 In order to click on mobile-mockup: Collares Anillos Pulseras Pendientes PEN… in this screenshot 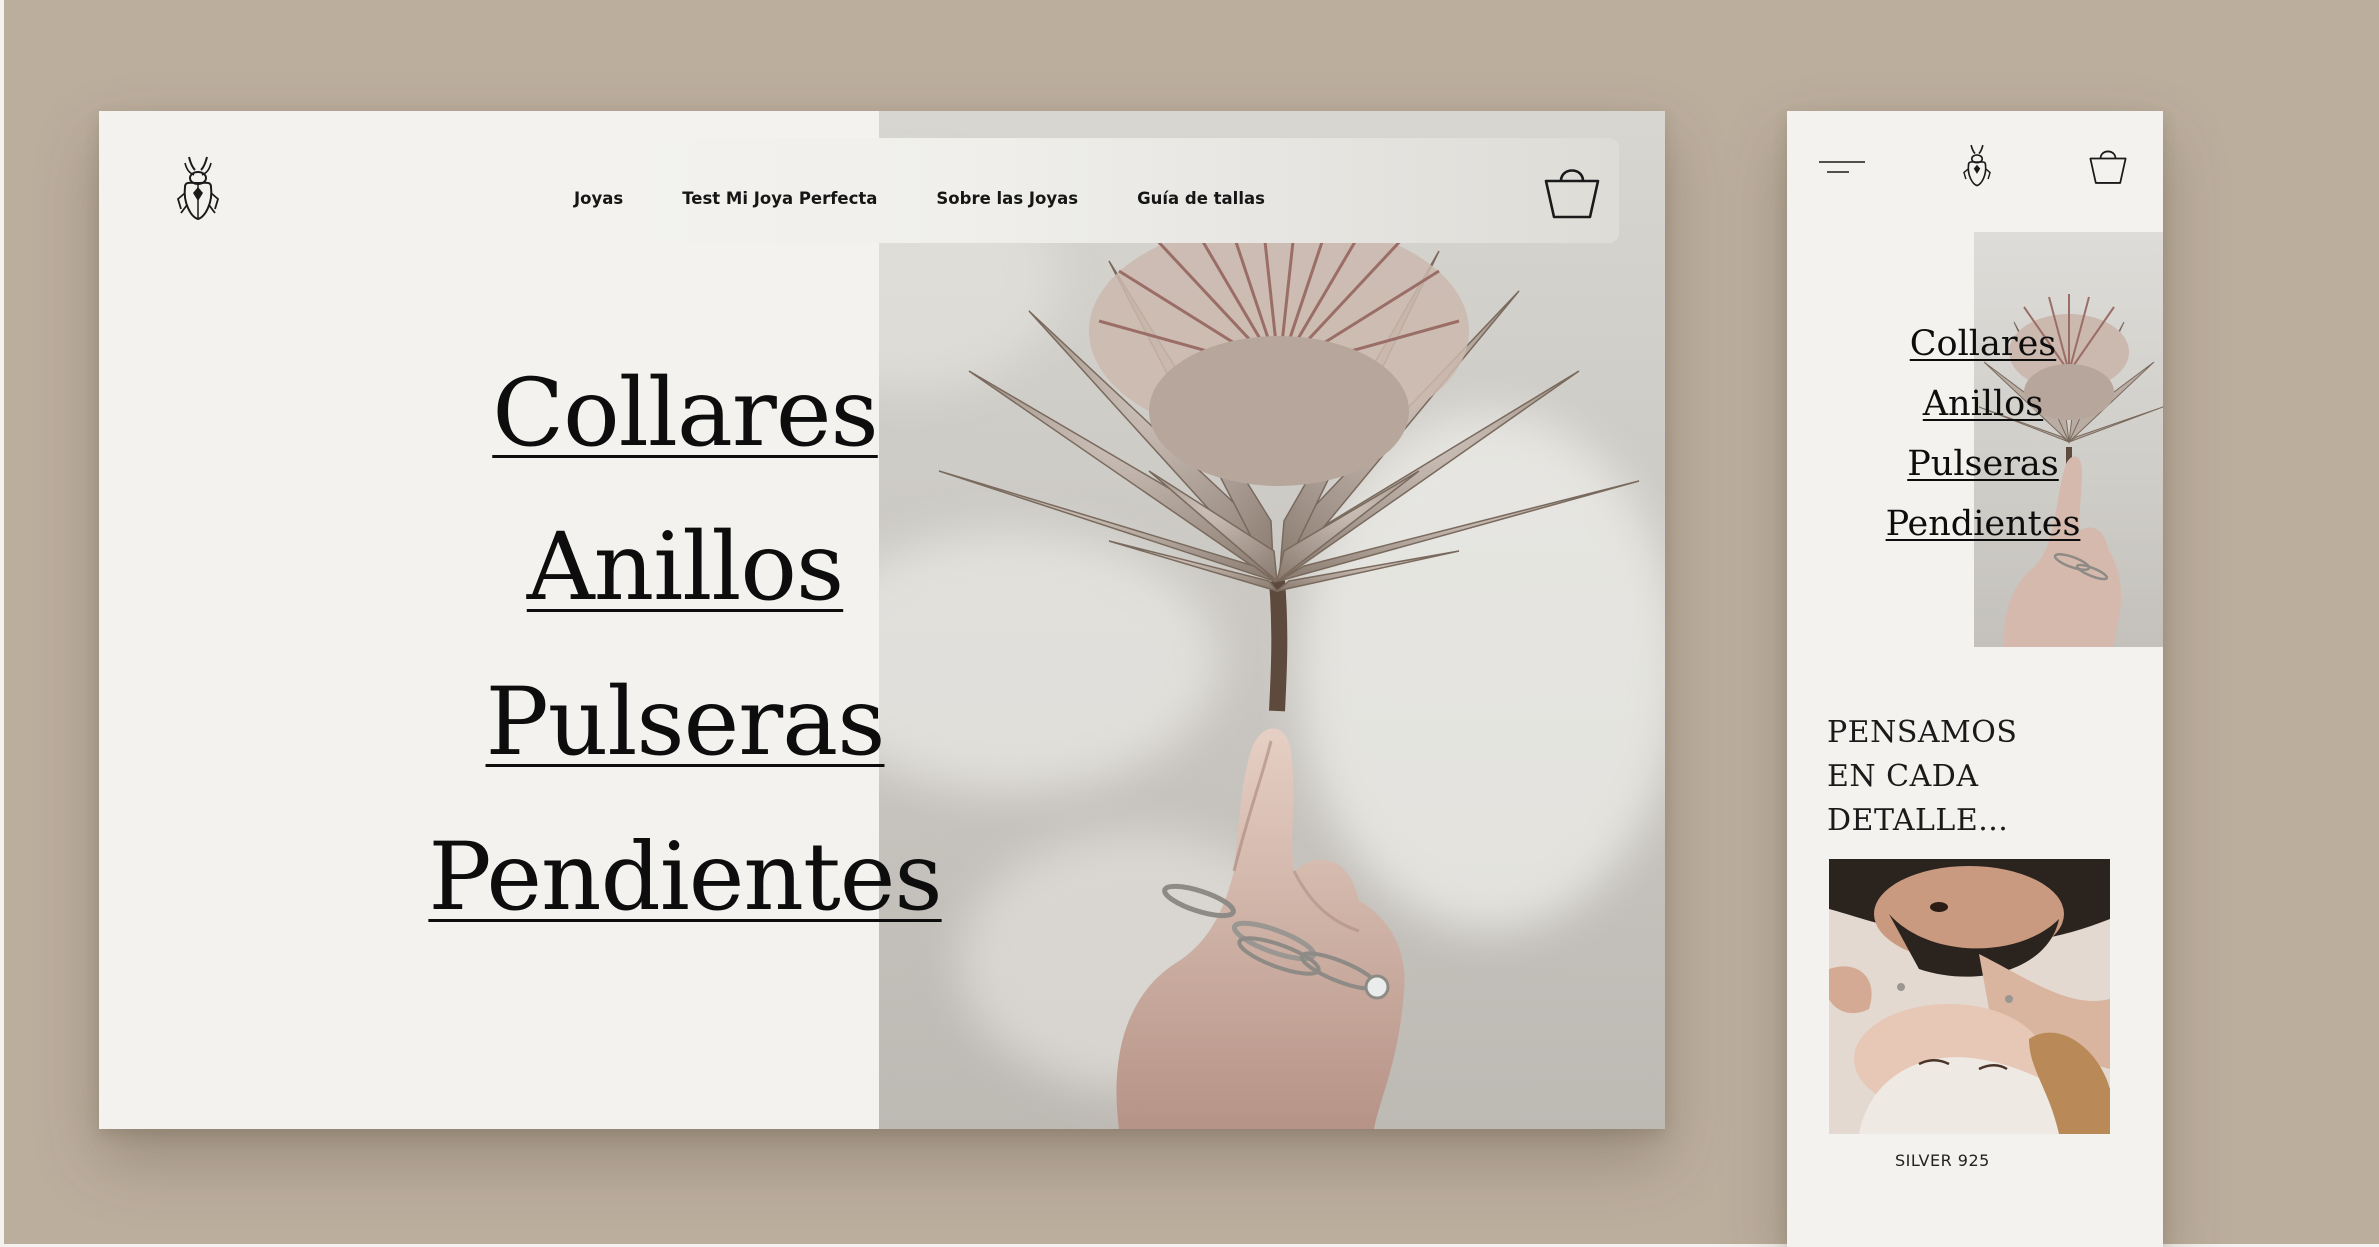, I will do `click(1975, 679)`.